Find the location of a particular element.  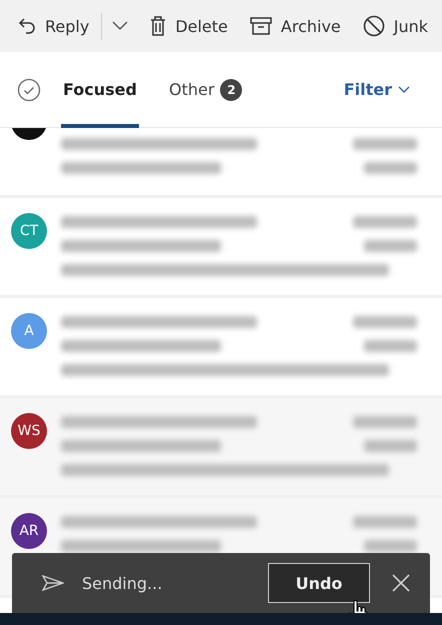

filter-button: Filter is located at coordinates (377, 89).